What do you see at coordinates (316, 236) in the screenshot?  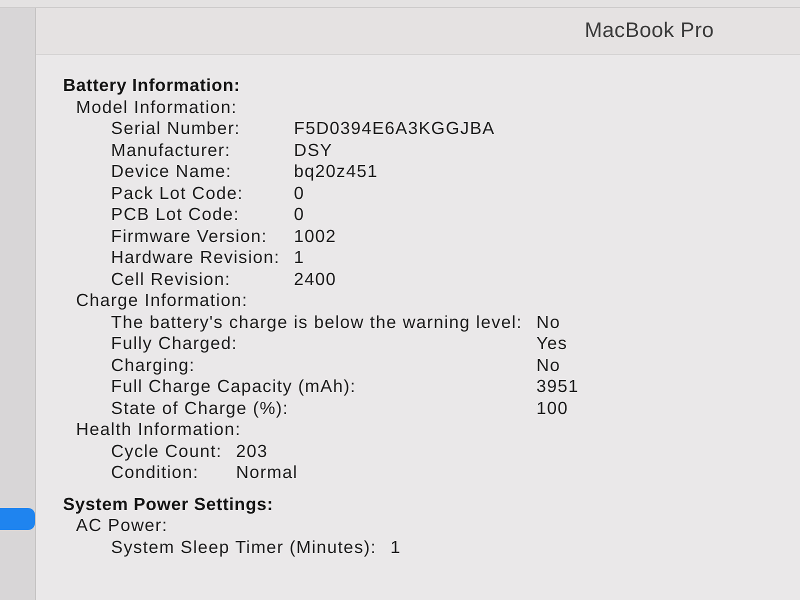 I see `field-value: 1002` at bounding box center [316, 236].